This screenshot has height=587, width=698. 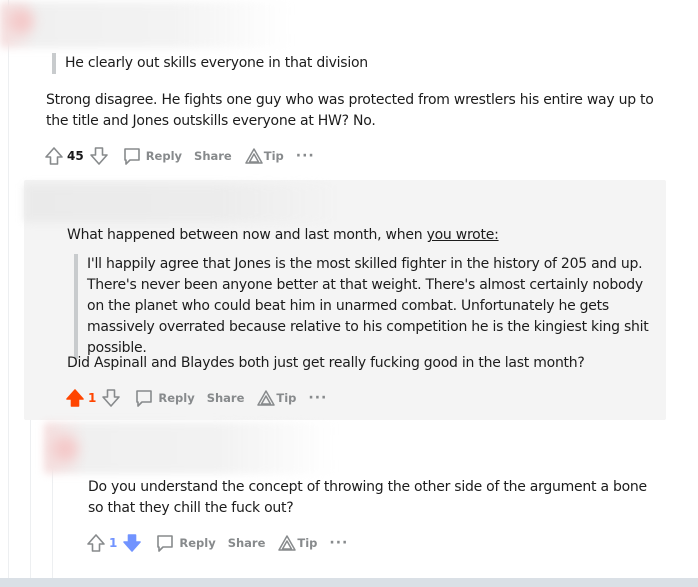 What do you see at coordinates (75, 156) in the screenshot?
I see `vote-count: 45` at bounding box center [75, 156].